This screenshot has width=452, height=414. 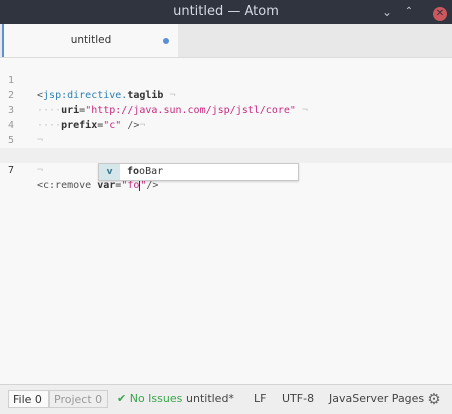 What do you see at coordinates (434, 399) in the screenshot?
I see `gear-icon: ⚙` at bounding box center [434, 399].